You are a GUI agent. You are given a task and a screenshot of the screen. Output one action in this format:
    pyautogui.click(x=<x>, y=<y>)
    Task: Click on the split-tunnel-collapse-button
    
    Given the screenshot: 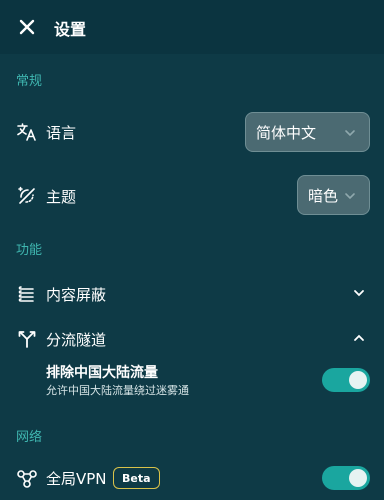 What is the action you would take?
    pyautogui.click(x=359, y=338)
    